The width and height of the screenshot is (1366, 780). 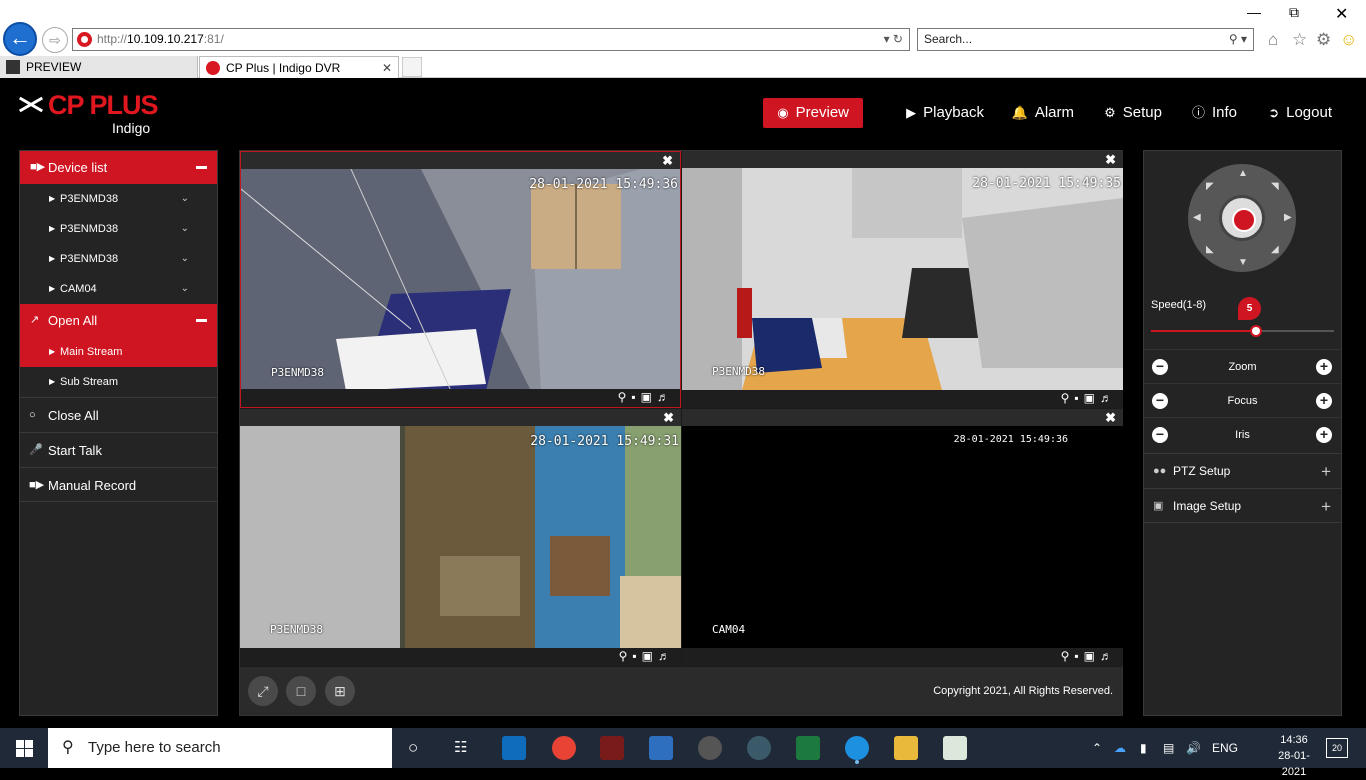 I want to click on restore-button: ⧉, so click(x=1294, y=12).